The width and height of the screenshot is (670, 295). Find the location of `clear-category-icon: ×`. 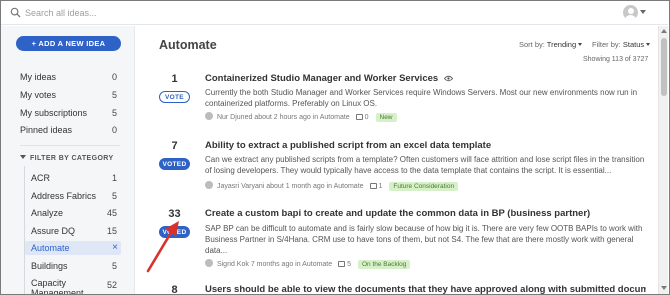

clear-category-icon: × is located at coordinates (115, 248).